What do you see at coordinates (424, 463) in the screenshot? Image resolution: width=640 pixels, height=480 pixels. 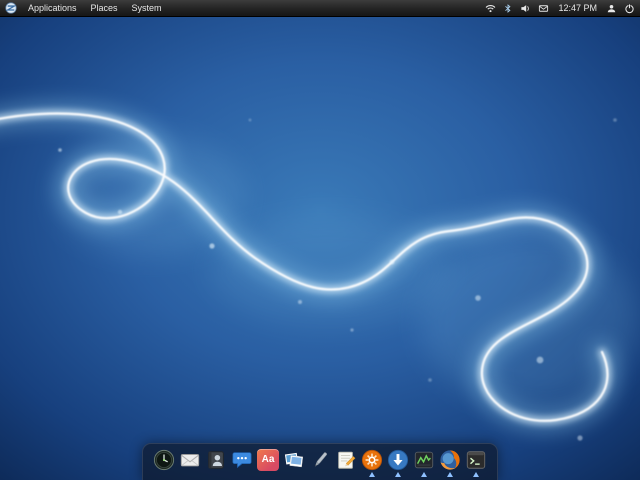 I see `system-monitor-icon` at bounding box center [424, 463].